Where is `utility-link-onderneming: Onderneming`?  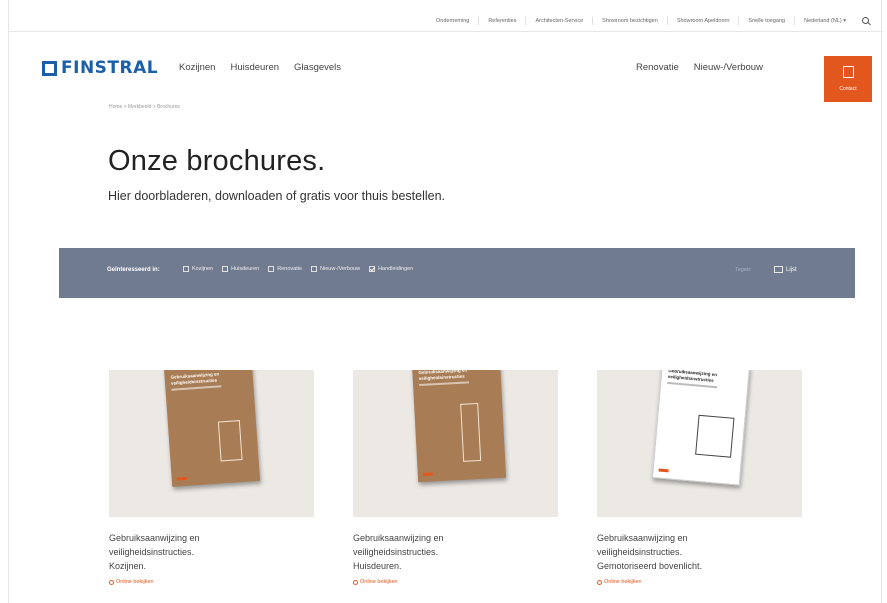 utility-link-onderneming: Onderneming is located at coordinates (452, 21).